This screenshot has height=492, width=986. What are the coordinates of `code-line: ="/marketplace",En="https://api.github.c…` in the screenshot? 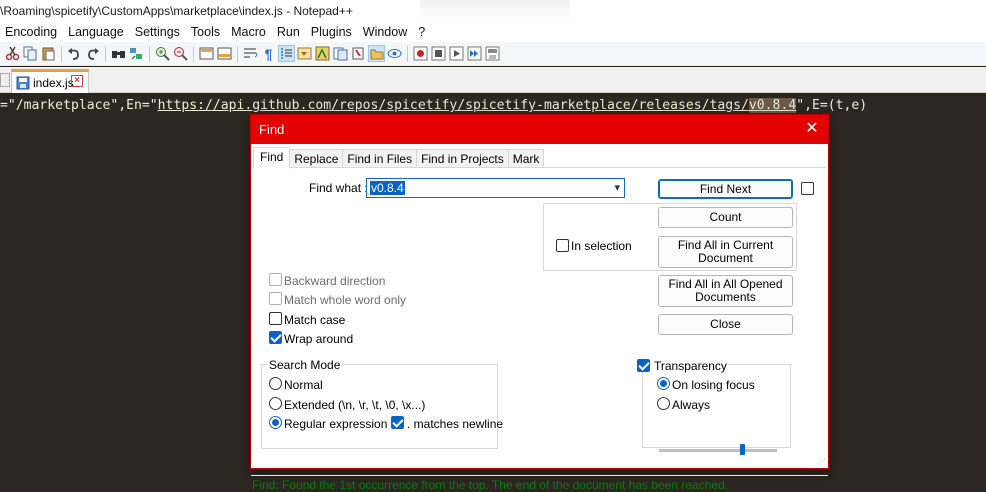 It's located at (433, 105).